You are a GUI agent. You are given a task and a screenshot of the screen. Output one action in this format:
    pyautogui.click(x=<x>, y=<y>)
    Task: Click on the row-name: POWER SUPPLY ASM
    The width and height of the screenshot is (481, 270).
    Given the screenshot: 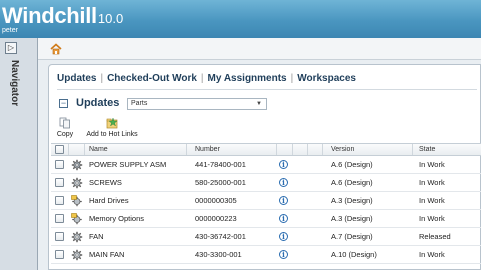 What is the action you would take?
    pyautogui.click(x=137, y=164)
    